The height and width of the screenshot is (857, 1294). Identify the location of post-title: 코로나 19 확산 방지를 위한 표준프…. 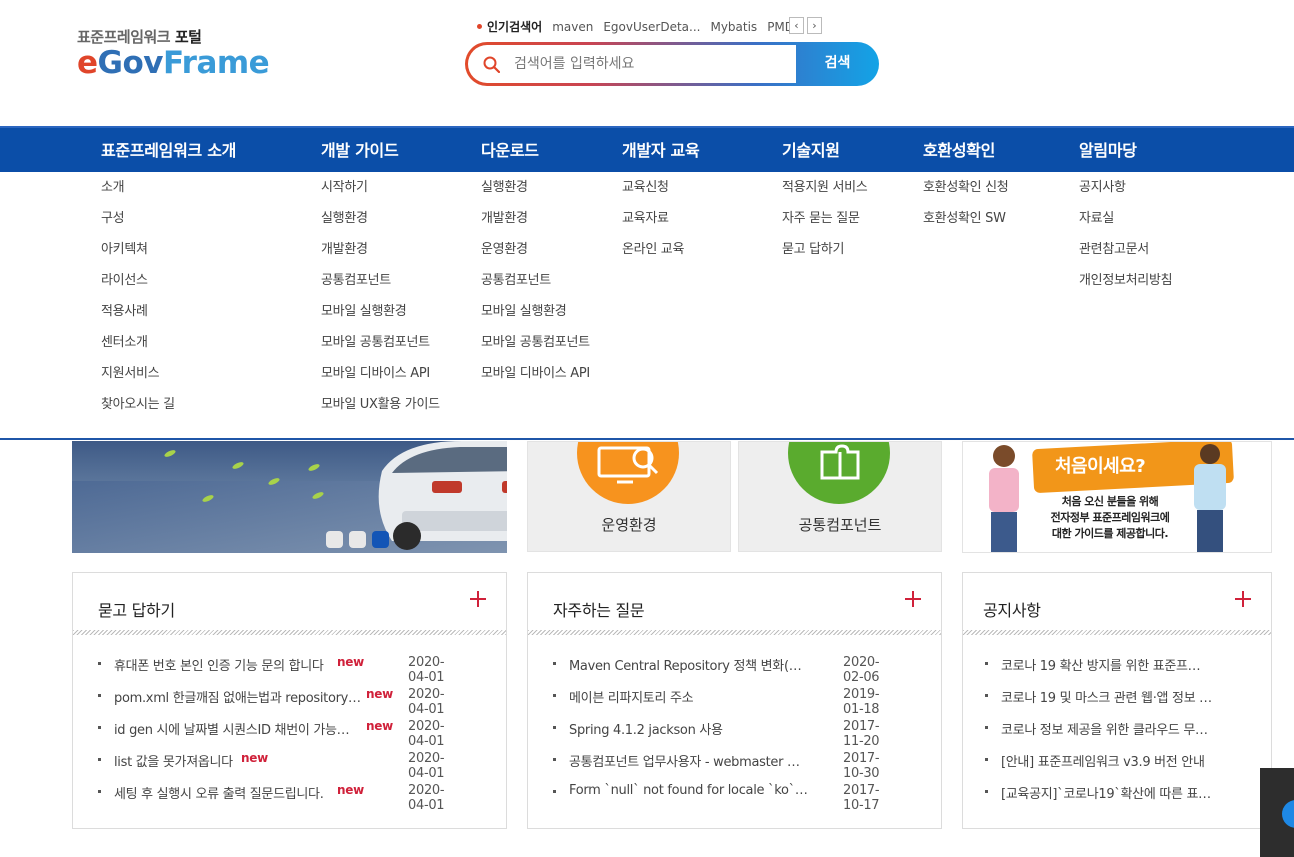
(1108, 664).